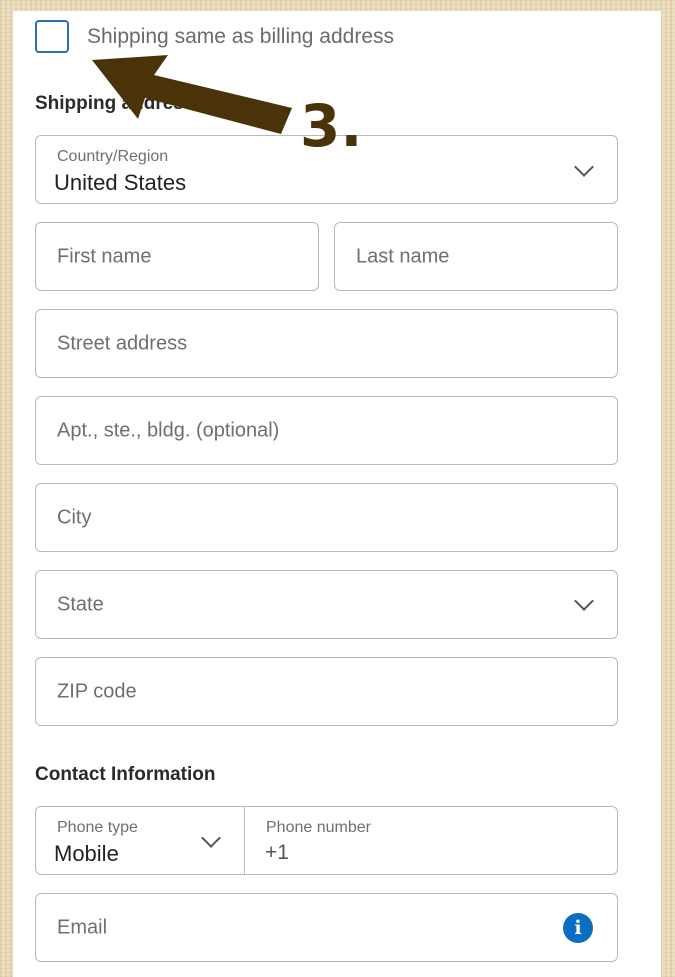 The height and width of the screenshot is (977, 675). I want to click on annotation-step-number: 3., so click(331, 126).